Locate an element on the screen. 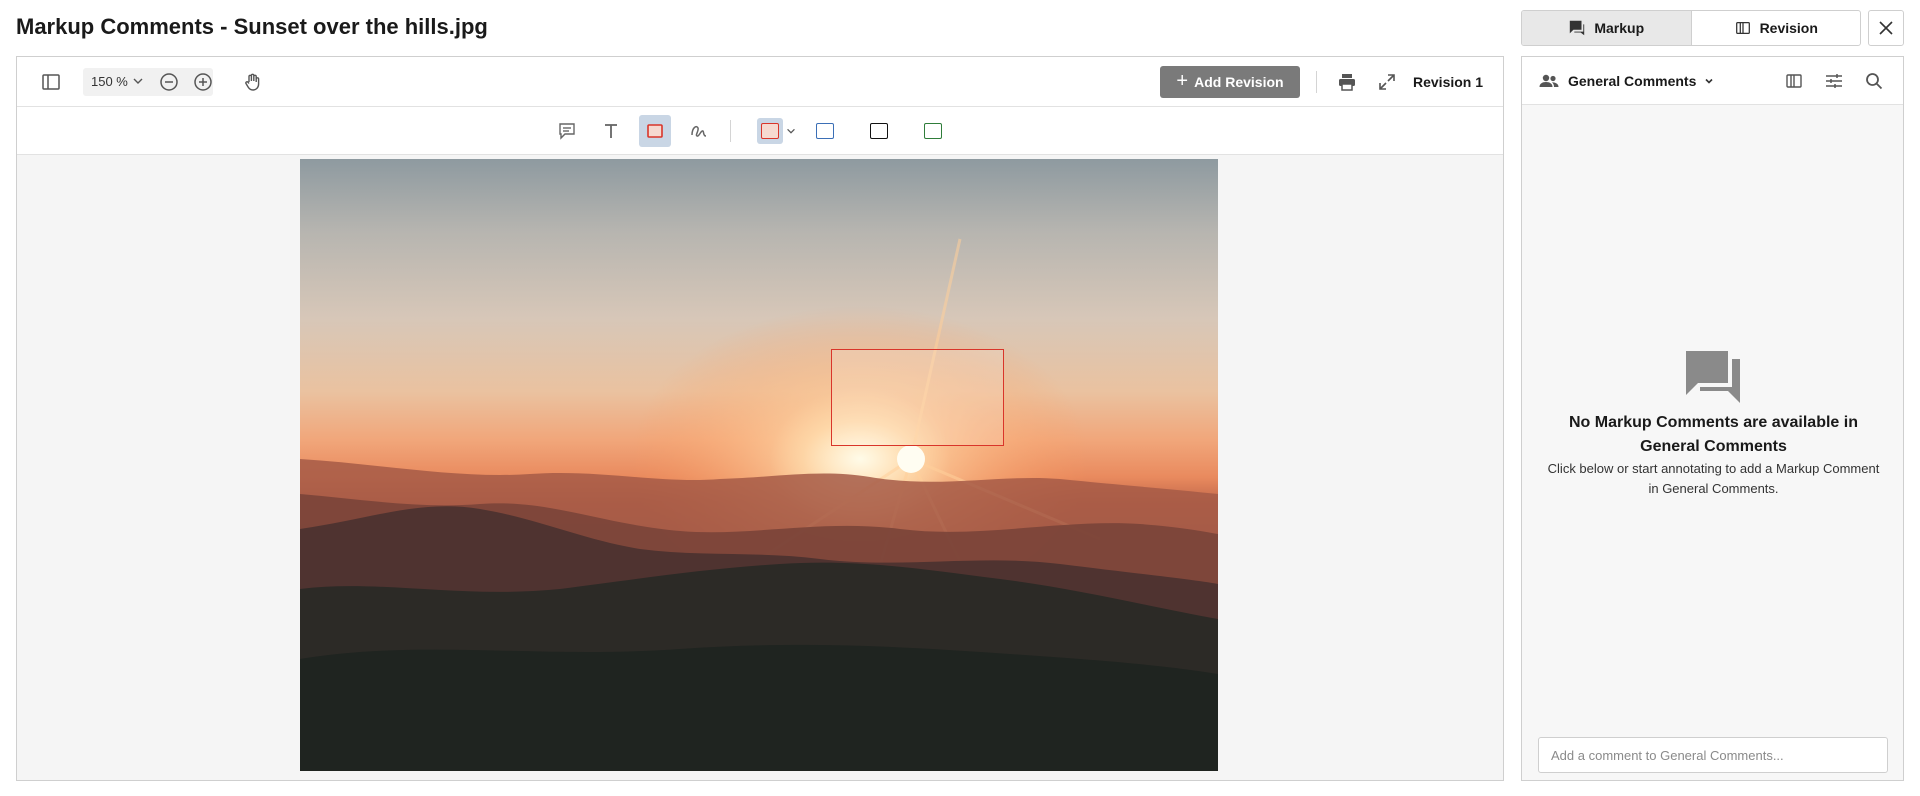 The height and width of the screenshot is (796, 1920). add-revision-button: + Add Revision is located at coordinates (1230, 82).